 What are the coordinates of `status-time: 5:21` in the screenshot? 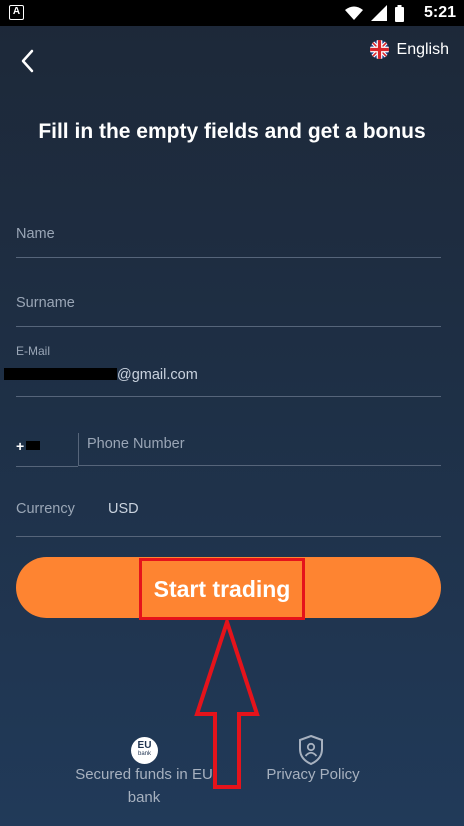 It's located at (439, 12).